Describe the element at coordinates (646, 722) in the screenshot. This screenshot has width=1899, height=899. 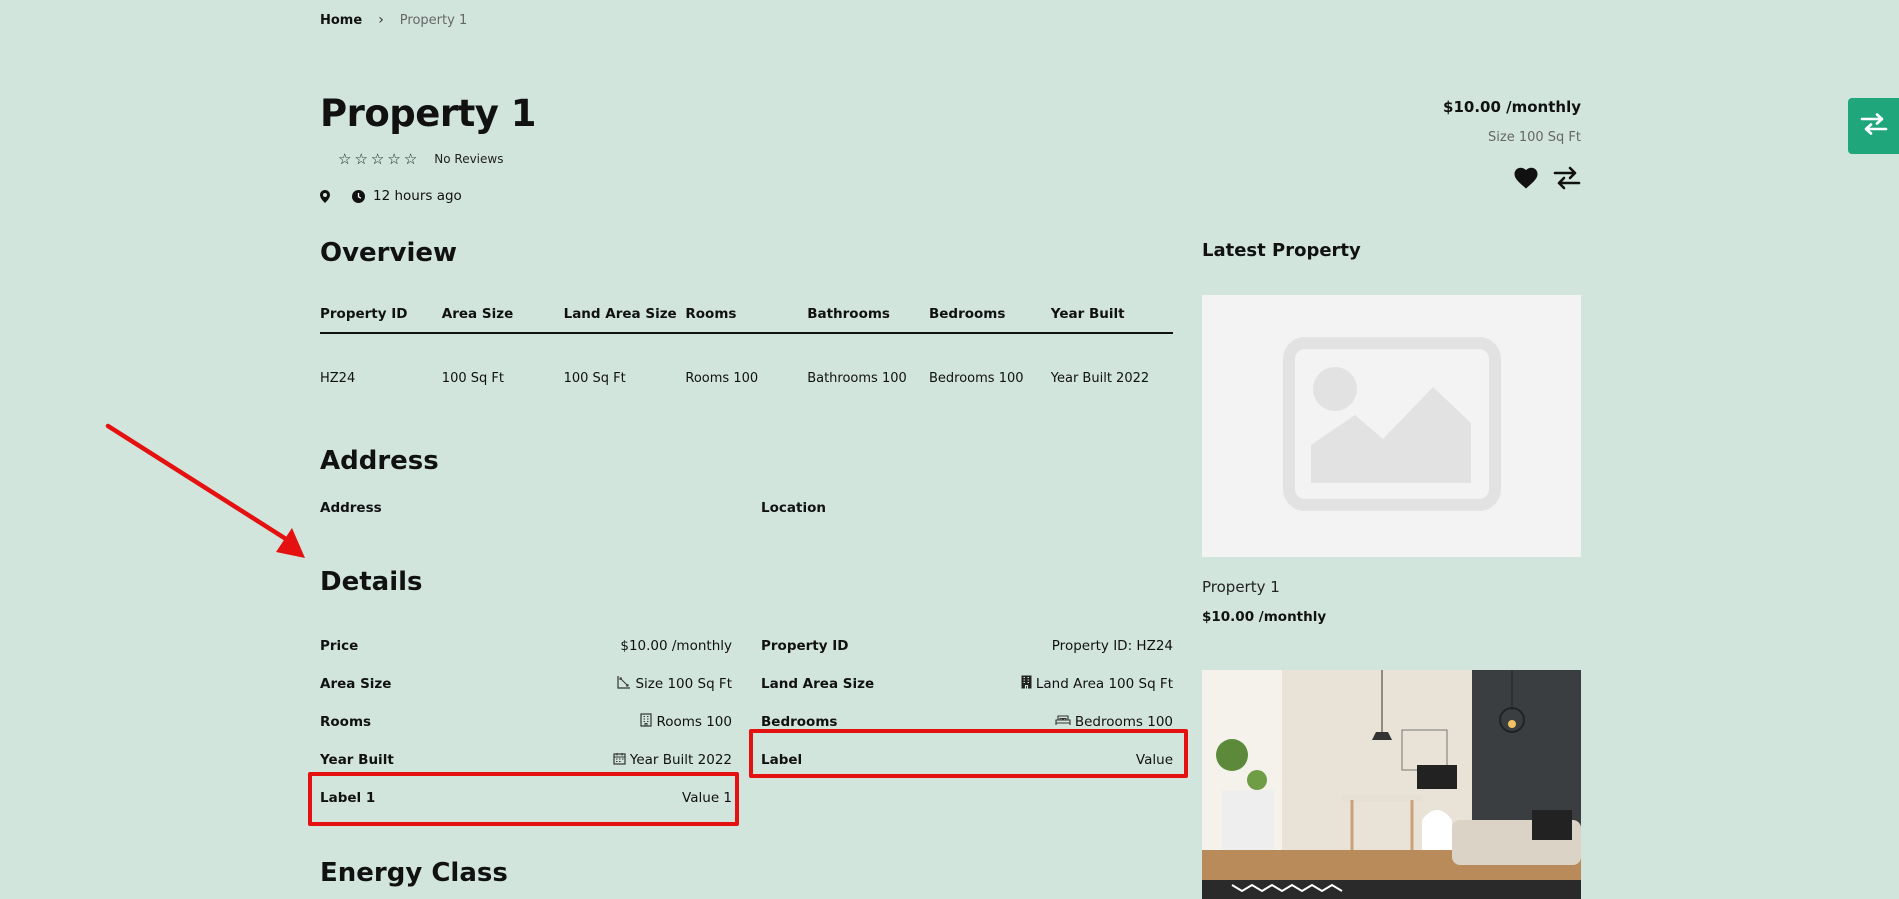
I see `building-icon` at that location.